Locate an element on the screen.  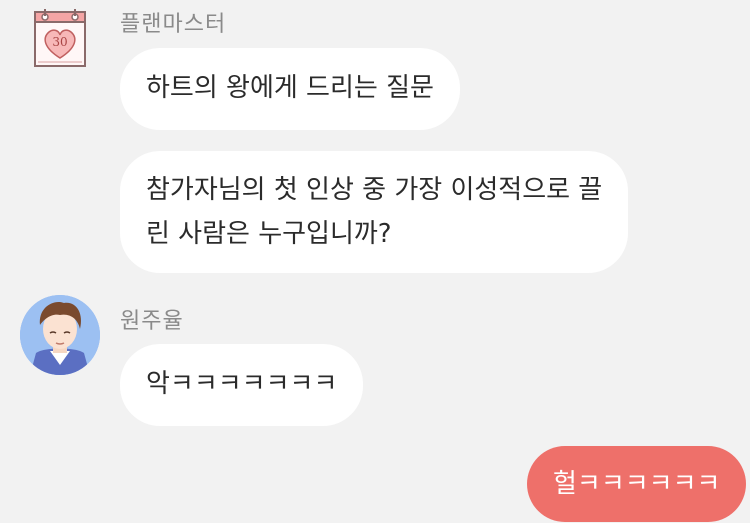
host-message-text-line-1: 참가자님의 첫 인상 중 가장 이성적으로 끌 is located at coordinates (374, 190).